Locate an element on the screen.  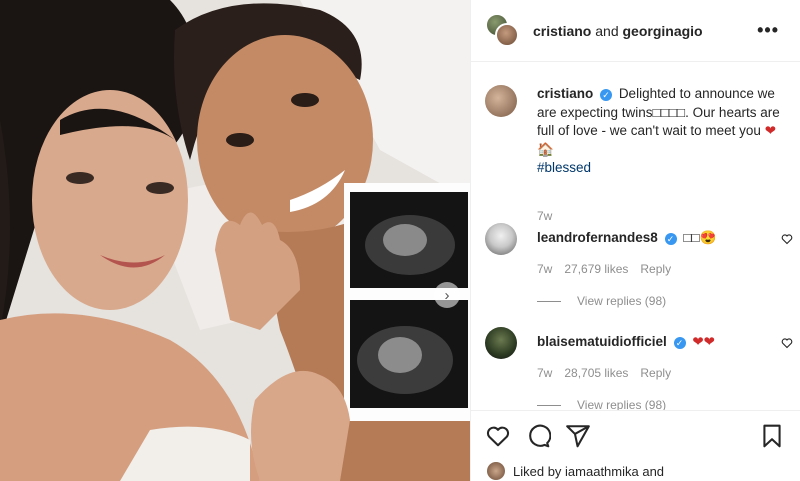
username-link: cristiano is located at coordinates (562, 31).